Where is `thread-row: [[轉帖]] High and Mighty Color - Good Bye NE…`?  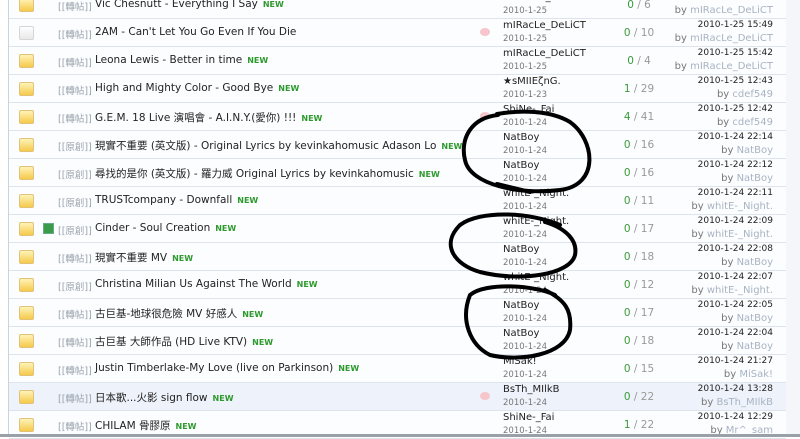
thread-row: [[轉帖]] High and Mighty Color - Good Bye NE… is located at coordinates (397, 89).